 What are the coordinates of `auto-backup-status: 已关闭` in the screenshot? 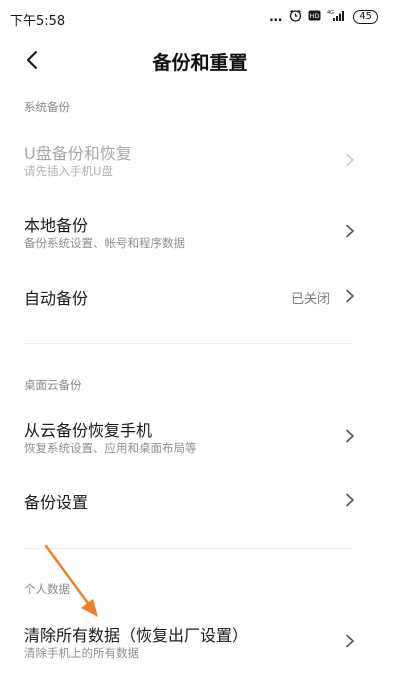 It's located at (310, 299).